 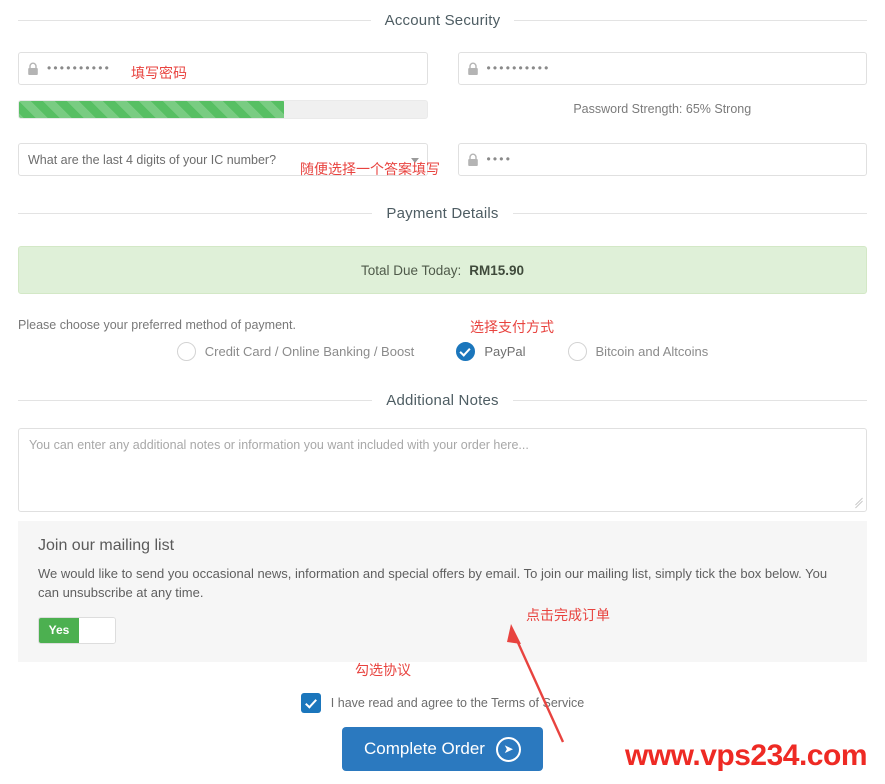 I want to click on payment-option-credit-card: Credit Card / Online Banking / Boost, so click(x=295, y=351).